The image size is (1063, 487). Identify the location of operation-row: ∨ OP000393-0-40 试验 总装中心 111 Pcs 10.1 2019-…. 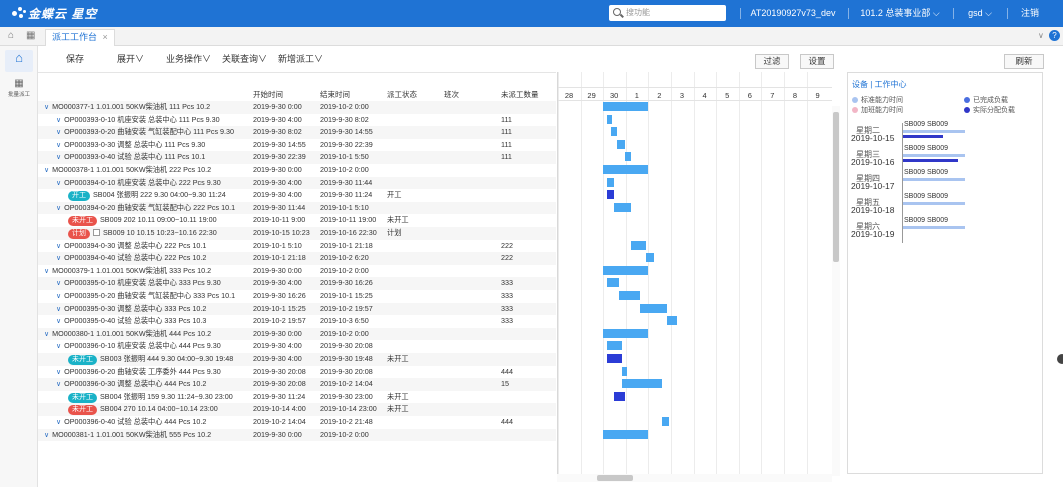
(297, 157).